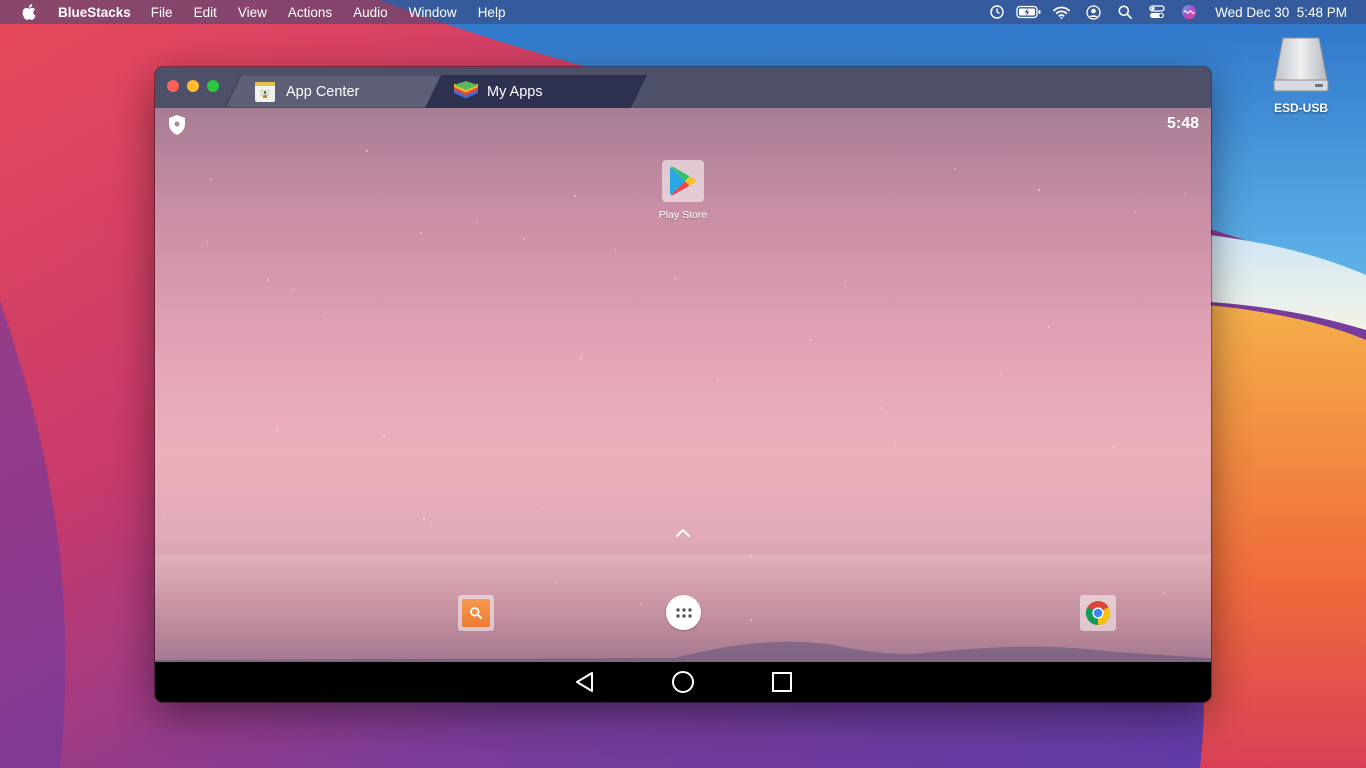 The height and width of the screenshot is (768, 1366). I want to click on back-icon, so click(585, 682).